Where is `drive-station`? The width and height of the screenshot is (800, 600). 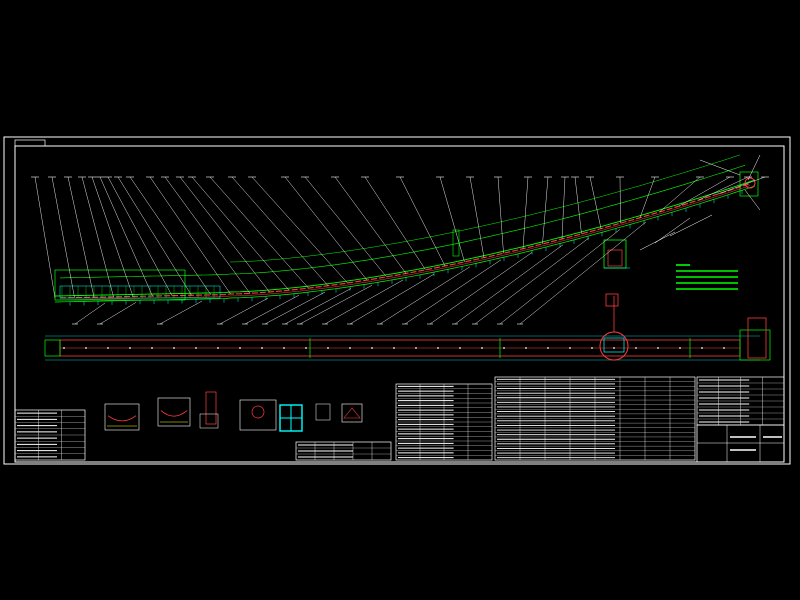
drive-station is located at coordinates (615, 254).